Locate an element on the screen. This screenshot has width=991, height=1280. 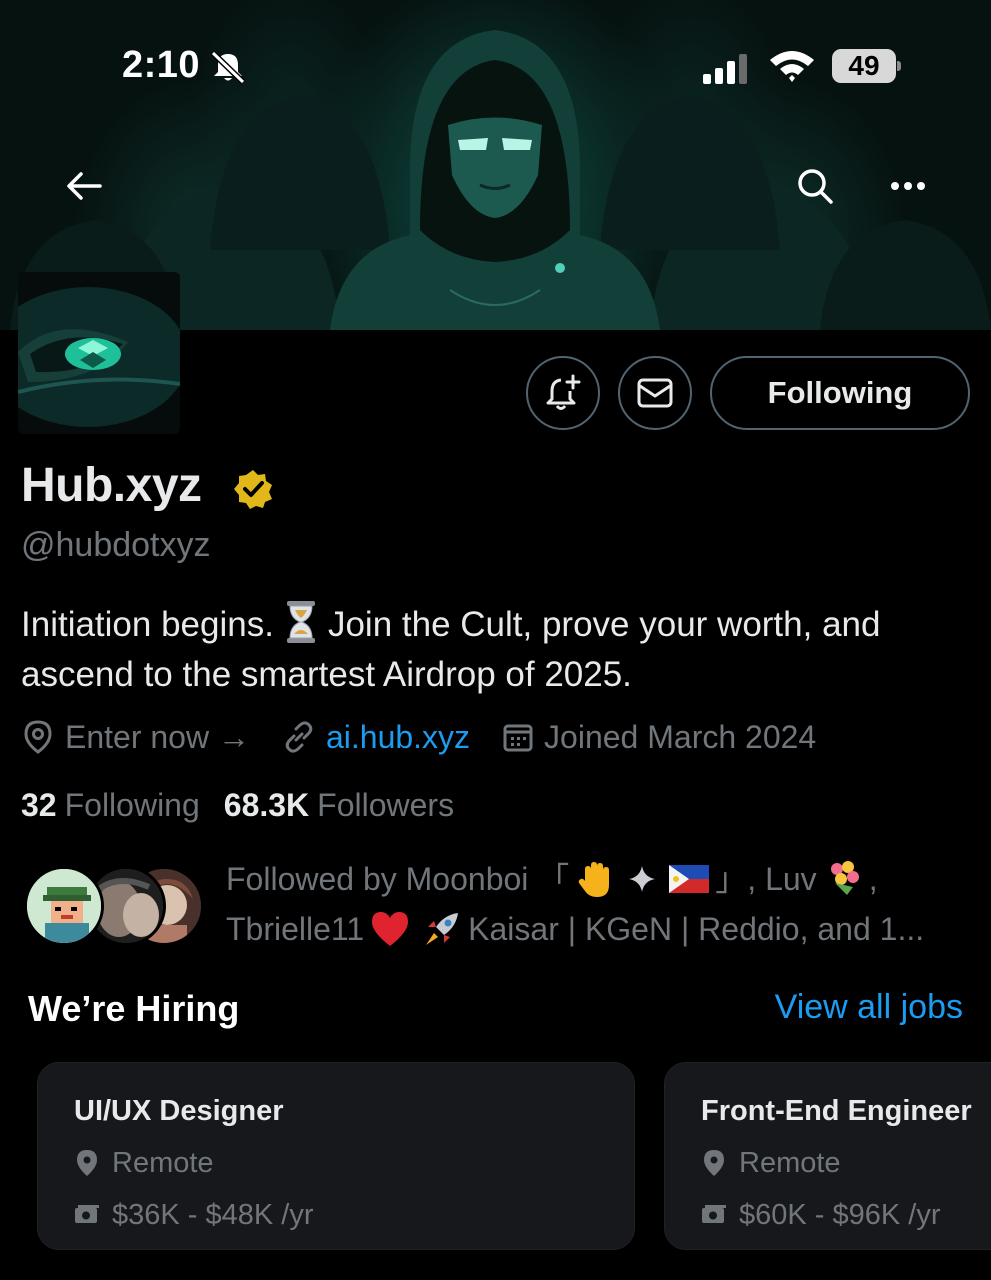
profile-meta: Enter now → ai.hub.xyz Joined March 2024 is located at coordinates (434, 737).